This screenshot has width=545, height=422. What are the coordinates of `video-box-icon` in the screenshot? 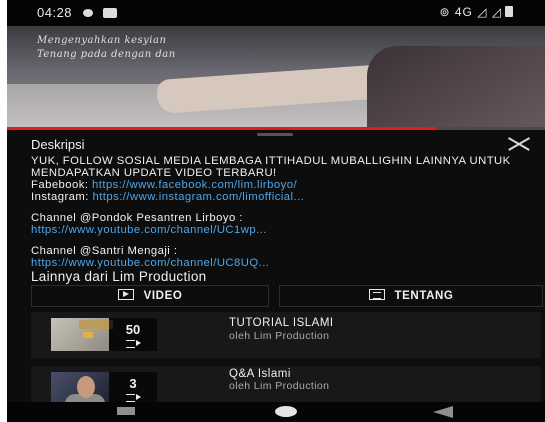 It's located at (125, 294).